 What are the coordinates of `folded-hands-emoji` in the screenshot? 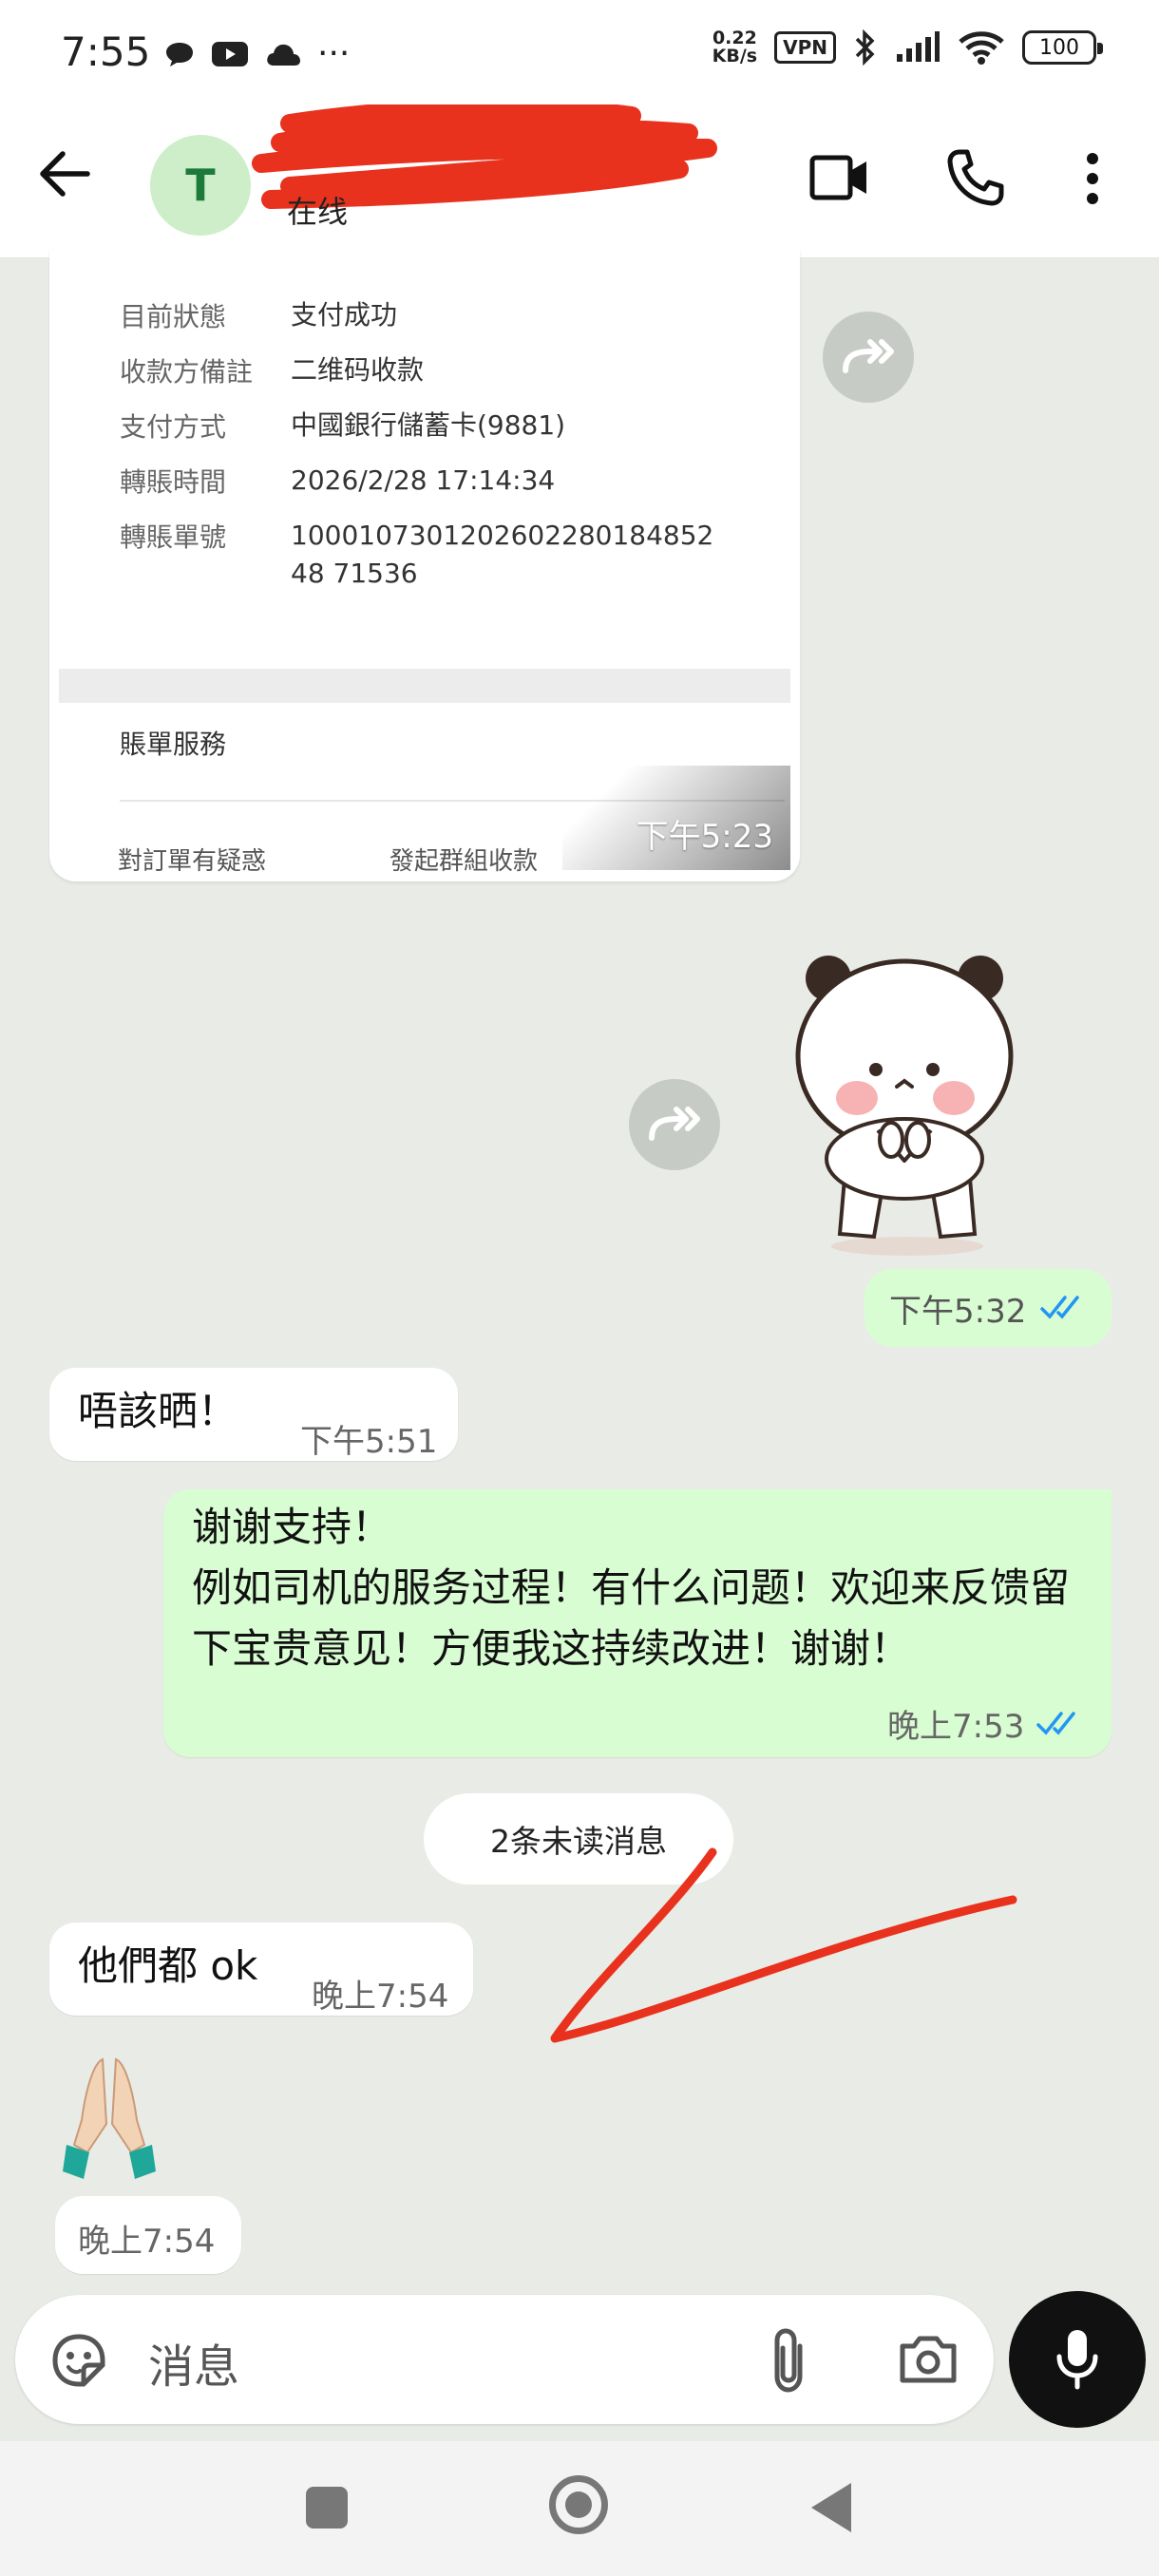 It's located at (109, 2120).